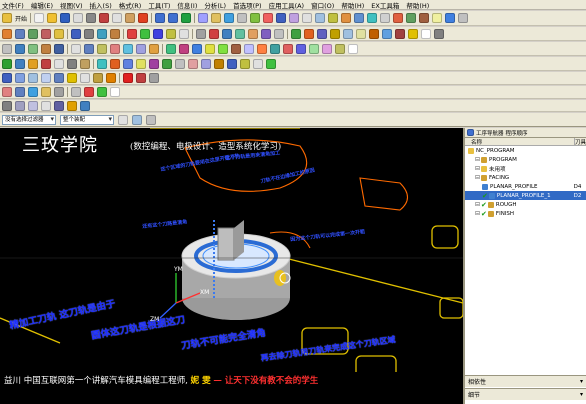 The image size is (586, 404). I want to click on view-iso-icon, so click(46, 78).